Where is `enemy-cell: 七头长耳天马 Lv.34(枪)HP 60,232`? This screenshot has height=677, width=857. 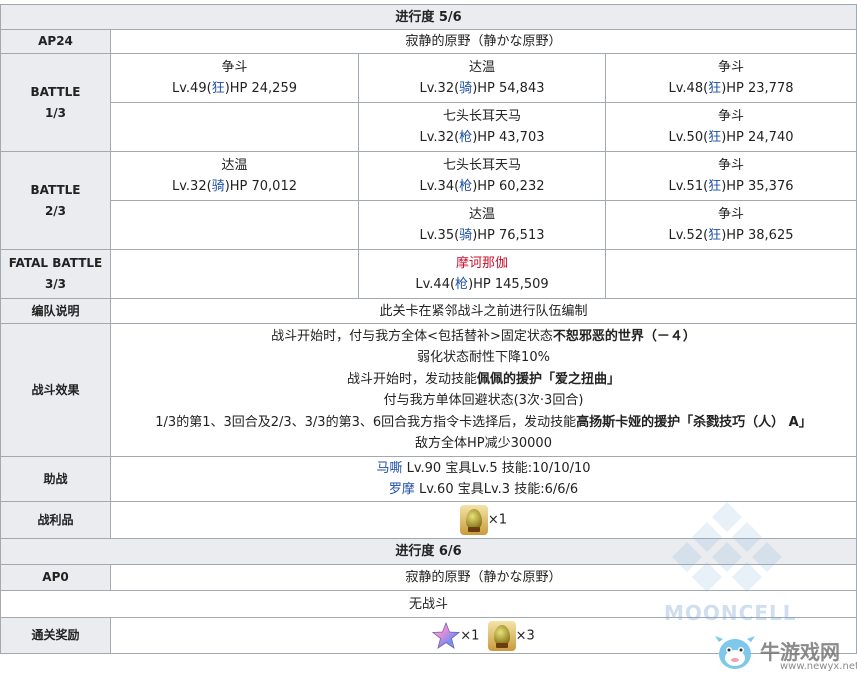 enemy-cell: 七头长耳天马 Lv.34(枪)HP 60,232 is located at coordinates (482, 176).